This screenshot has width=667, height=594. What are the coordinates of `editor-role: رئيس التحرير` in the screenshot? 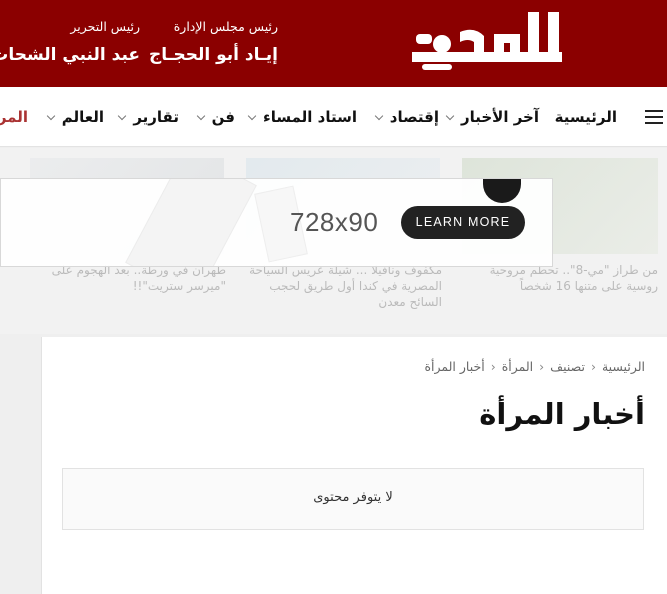 It's located at (105, 26).